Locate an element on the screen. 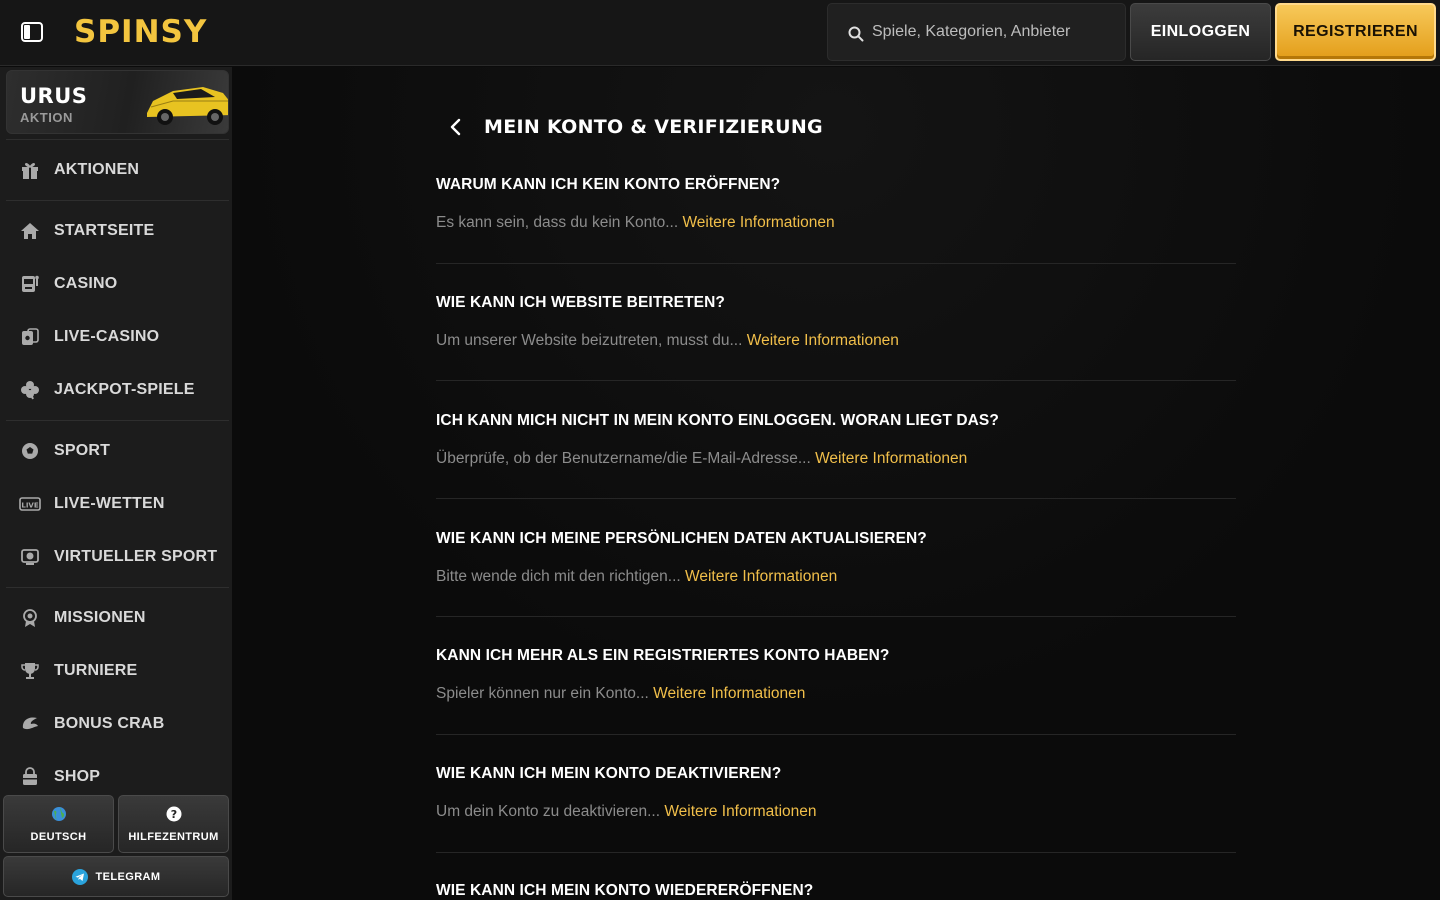 This screenshot has width=1440, height=900. telegram-label: TELEGRAM is located at coordinates (128, 876).